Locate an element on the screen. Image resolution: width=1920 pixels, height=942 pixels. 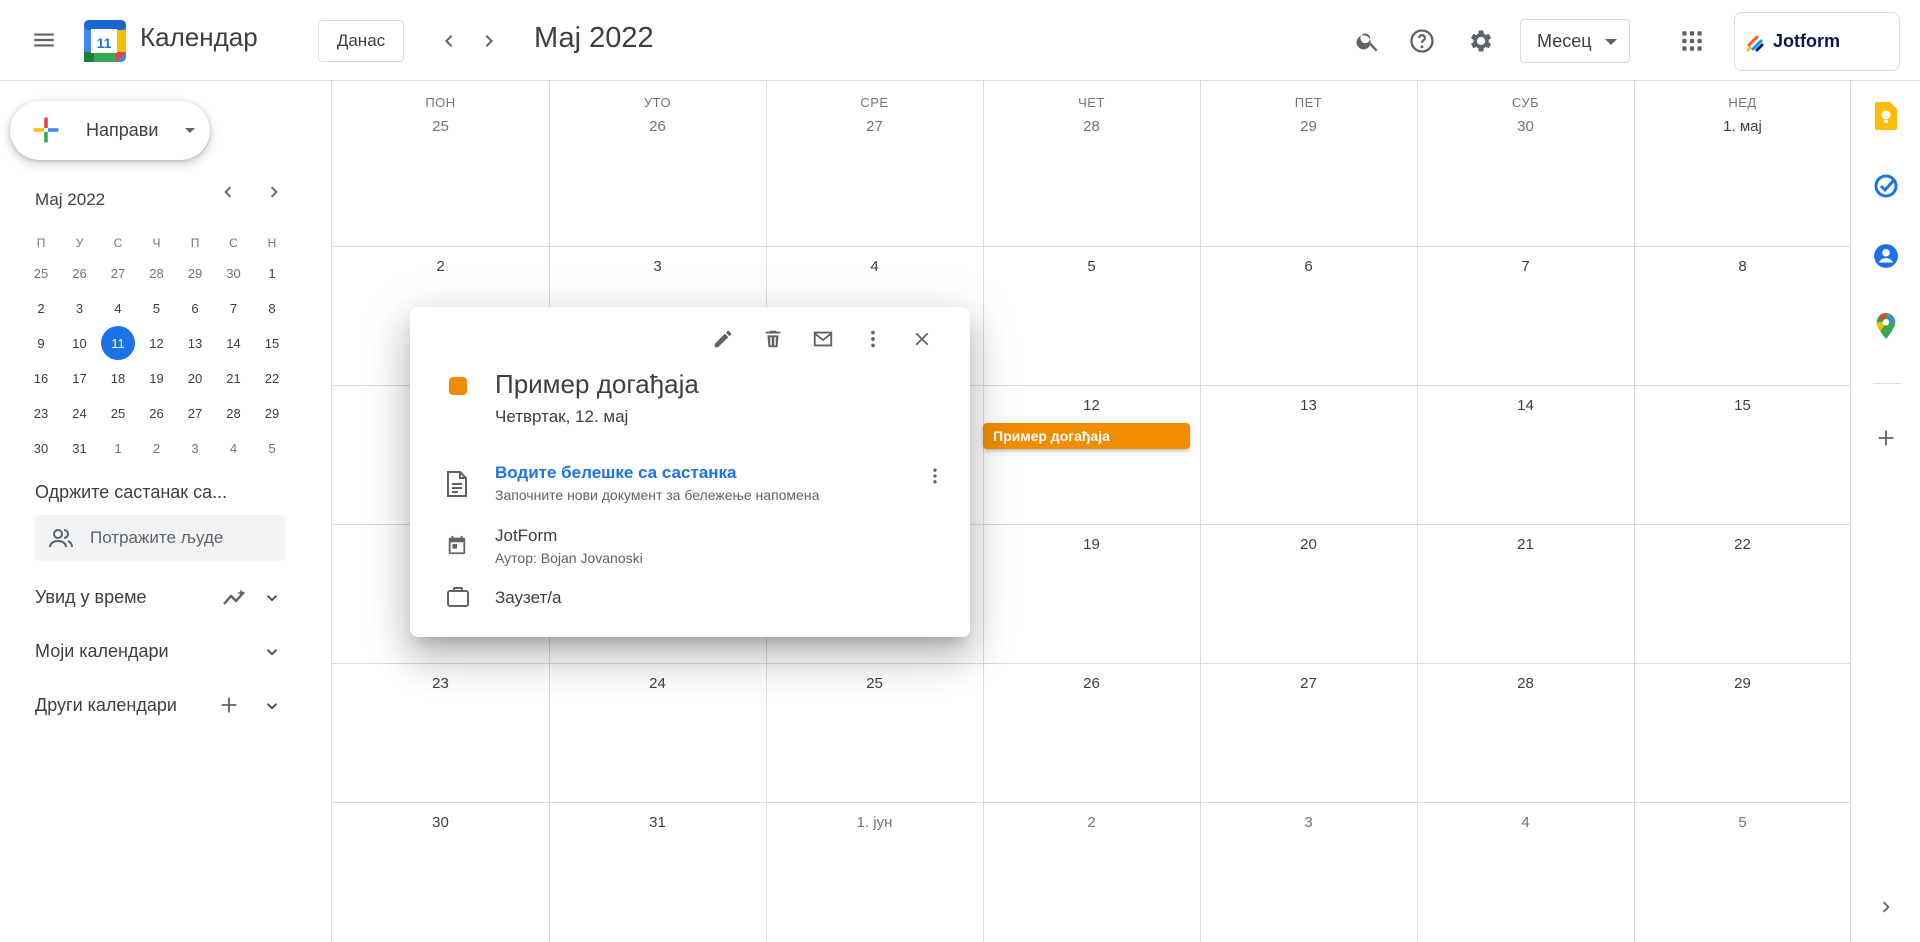
mini-day: 22 is located at coordinates (272, 378).